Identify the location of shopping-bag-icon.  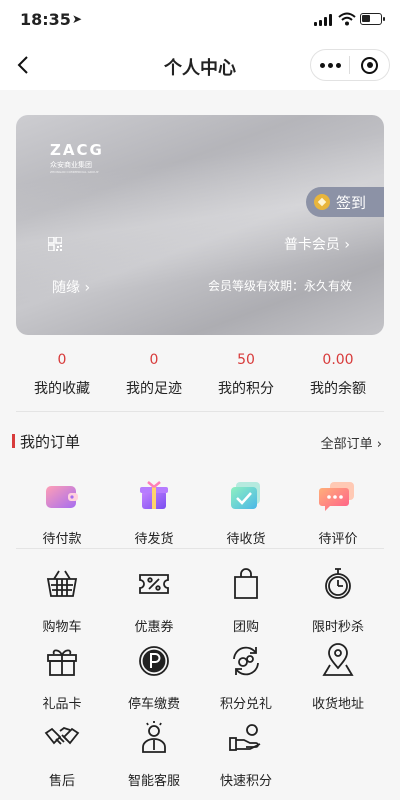
(246, 583).